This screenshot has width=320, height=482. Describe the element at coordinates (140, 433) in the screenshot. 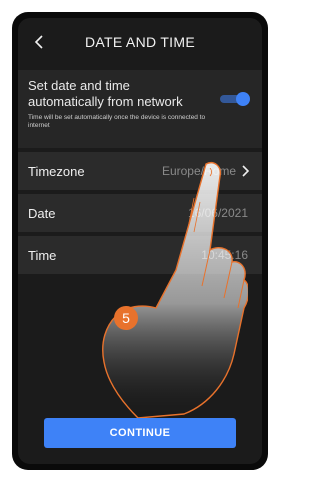

I see `continue-button: CONTINUE` at that location.